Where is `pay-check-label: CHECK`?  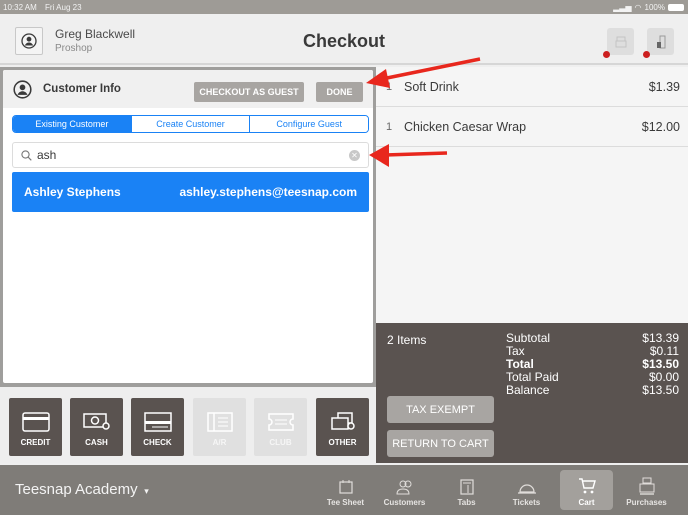
pay-check-label: CHECK is located at coordinates (157, 442).